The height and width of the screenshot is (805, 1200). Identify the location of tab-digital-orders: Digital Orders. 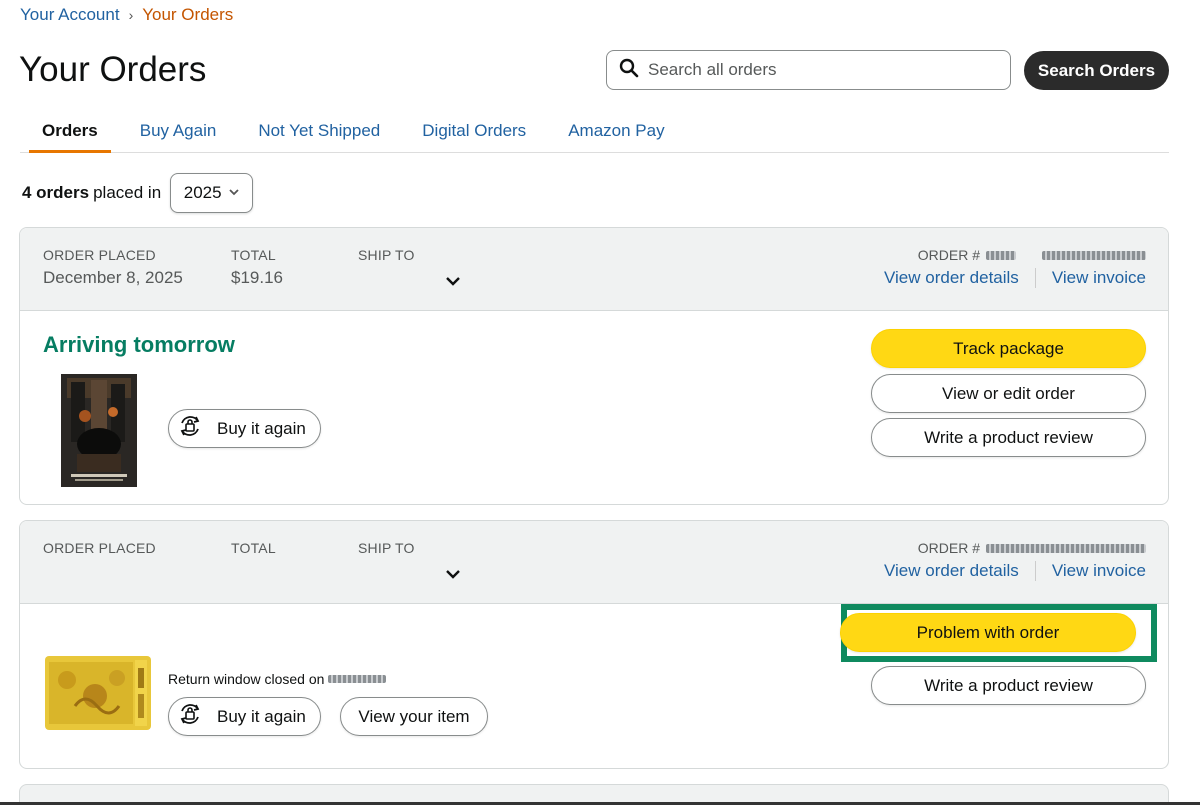
(474, 132).